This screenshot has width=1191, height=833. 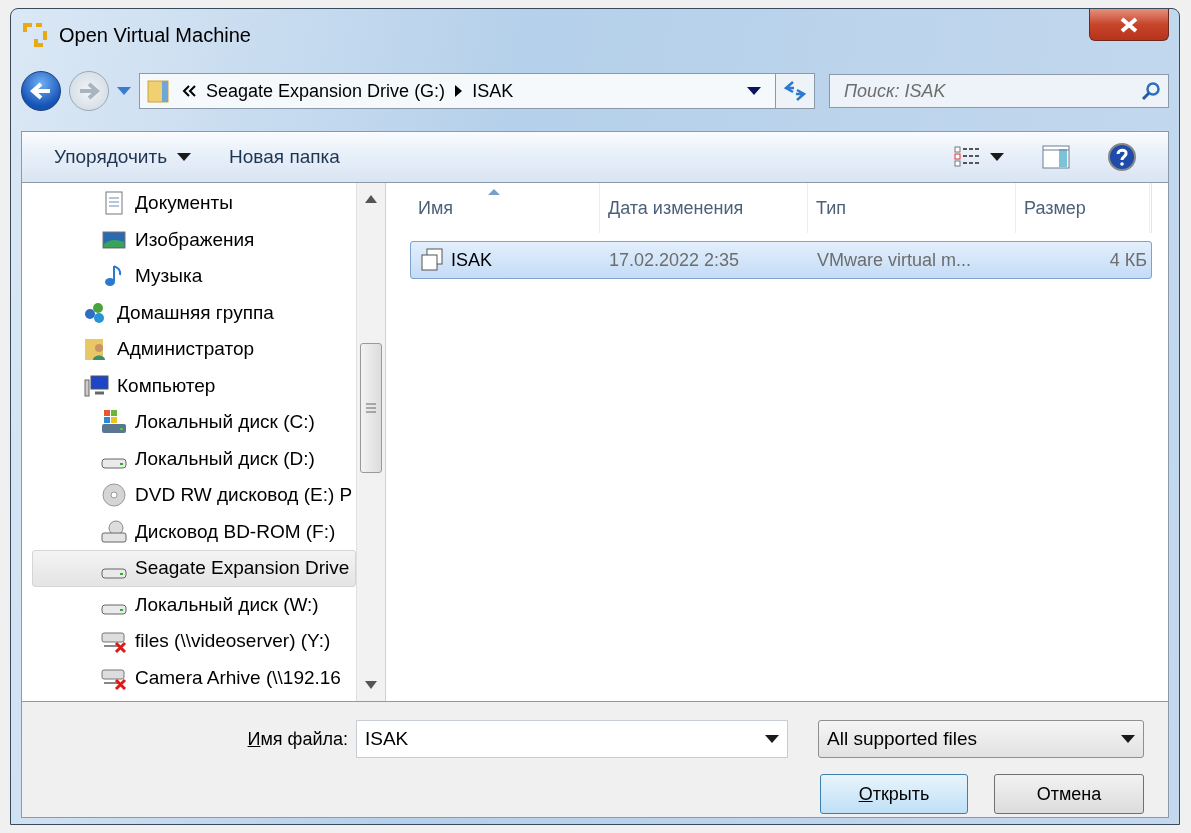 What do you see at coordinates (326, 91) in the screenshot?
I see `breadcrumb: Seagate Expansion Drive (G:)` at bounding box center [326, 91].